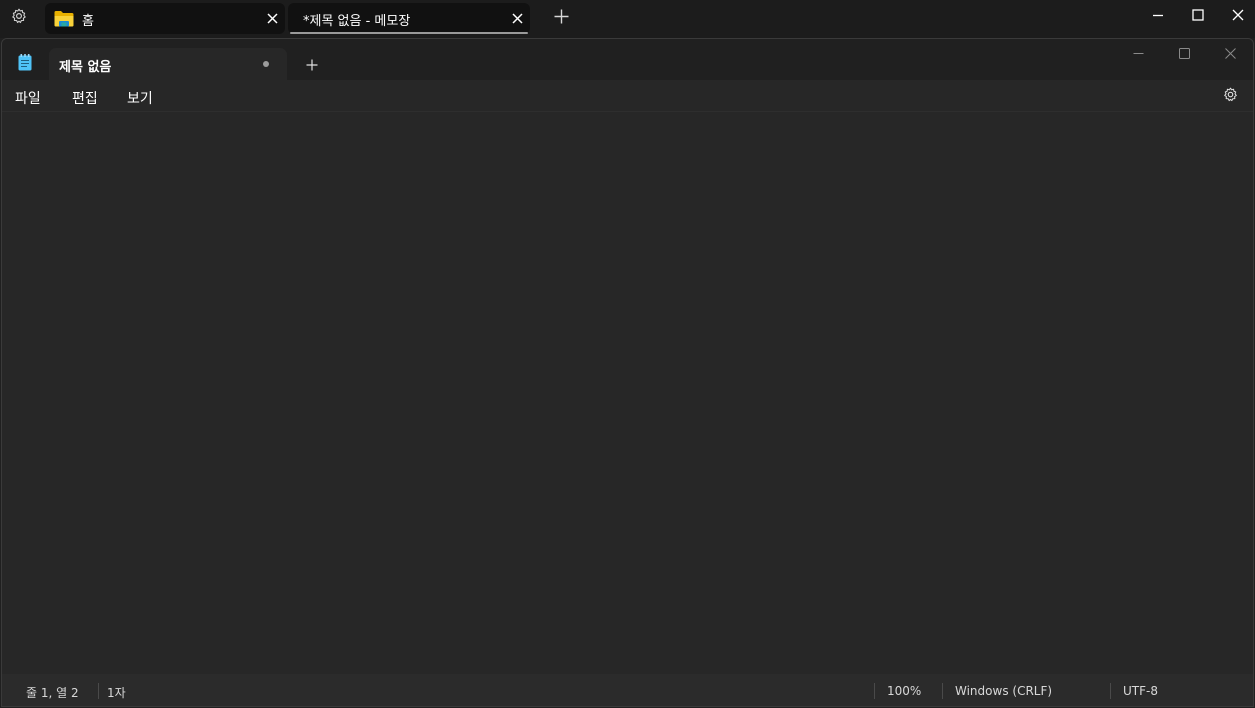  I want to click on status-character-count: 1자, so click(116, 693).